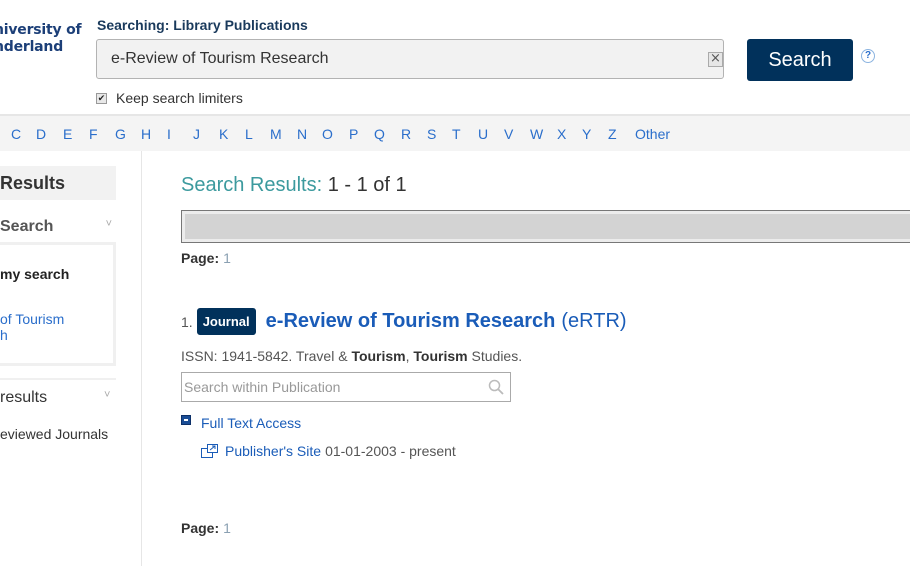 Image resolution: width=910 pixels, height=566 pixels. I want to click on sidebar-results-heading: Results, so click(58, 183).